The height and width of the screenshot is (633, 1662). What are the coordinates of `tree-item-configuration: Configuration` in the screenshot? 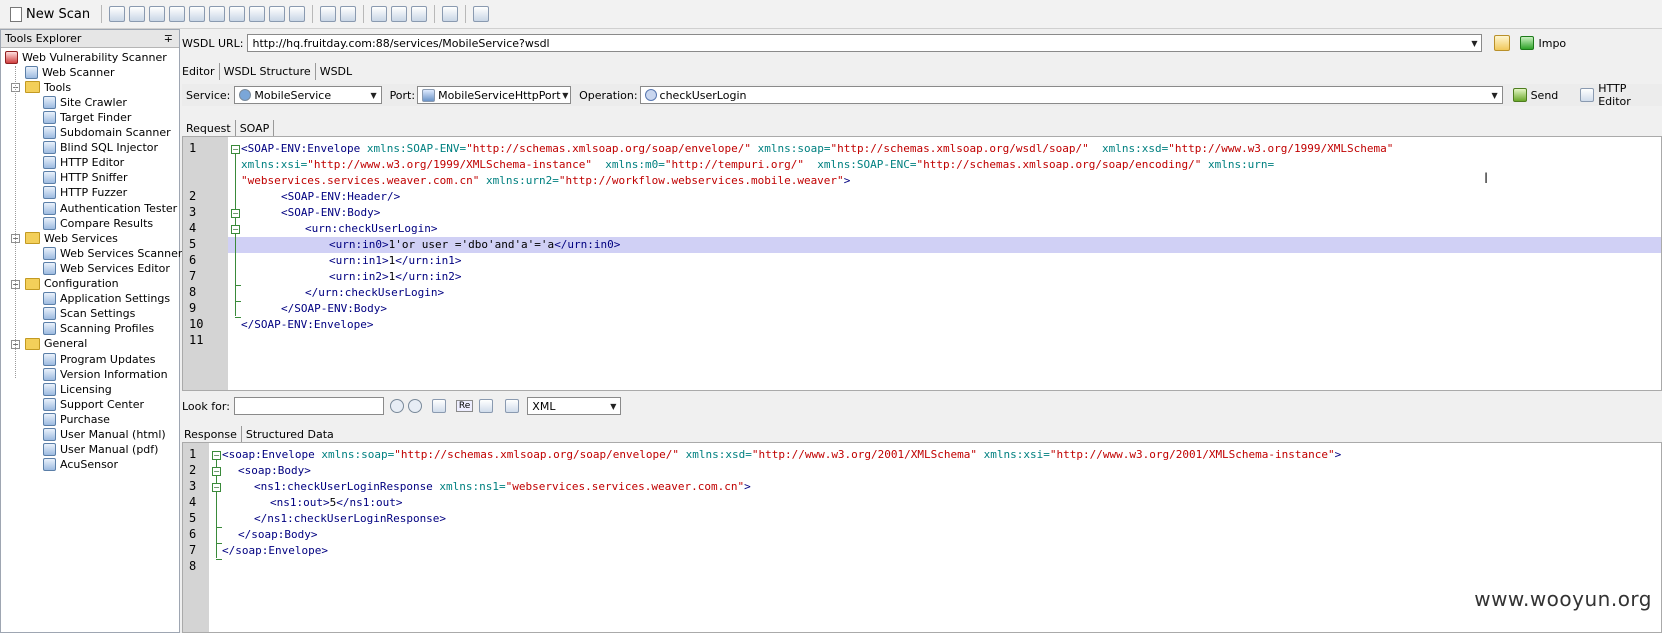 It's located at (72, 284).